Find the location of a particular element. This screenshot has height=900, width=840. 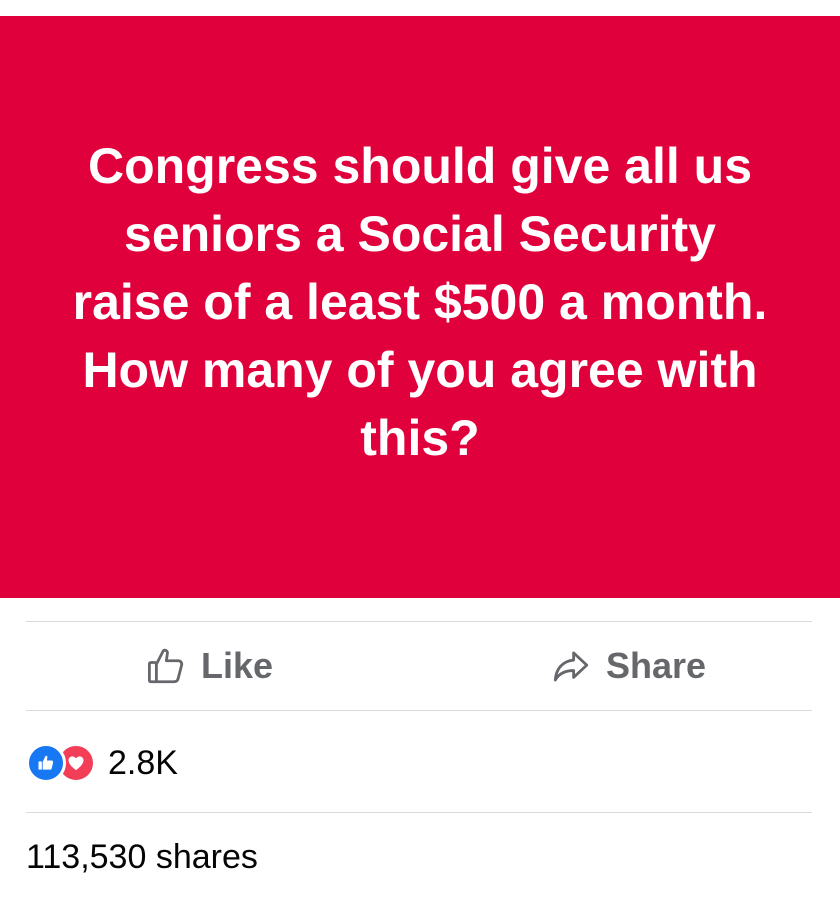

share-button: Share is located at coordinates (628, 666).